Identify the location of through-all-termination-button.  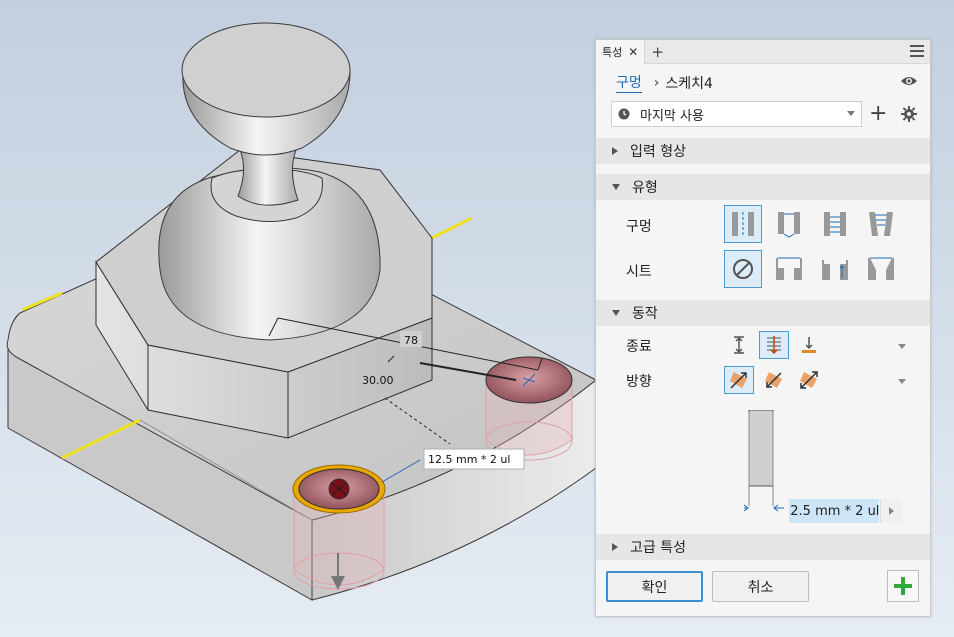
(774, 345).